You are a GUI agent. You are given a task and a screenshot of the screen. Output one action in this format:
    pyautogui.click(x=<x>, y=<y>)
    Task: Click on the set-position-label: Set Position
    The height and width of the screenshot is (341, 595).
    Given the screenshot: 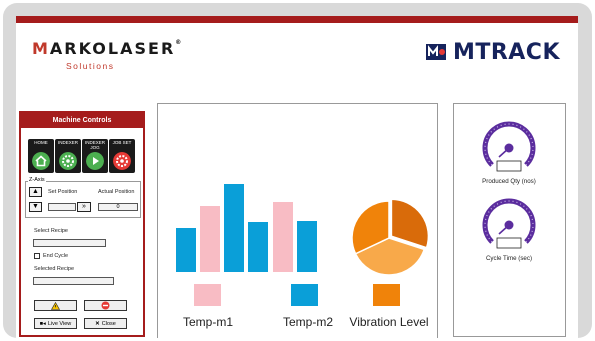 What is the action you would take?
    pyautogui.click(x=63, y=192)
    